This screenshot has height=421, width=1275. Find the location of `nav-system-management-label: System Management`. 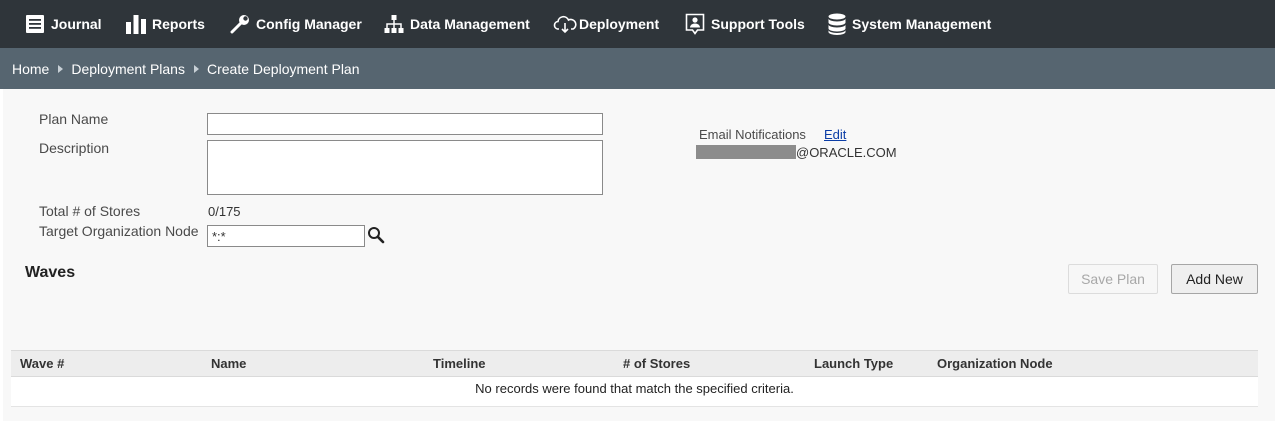

nav-system-management-label: System Management is located at coordinates (922, 24).